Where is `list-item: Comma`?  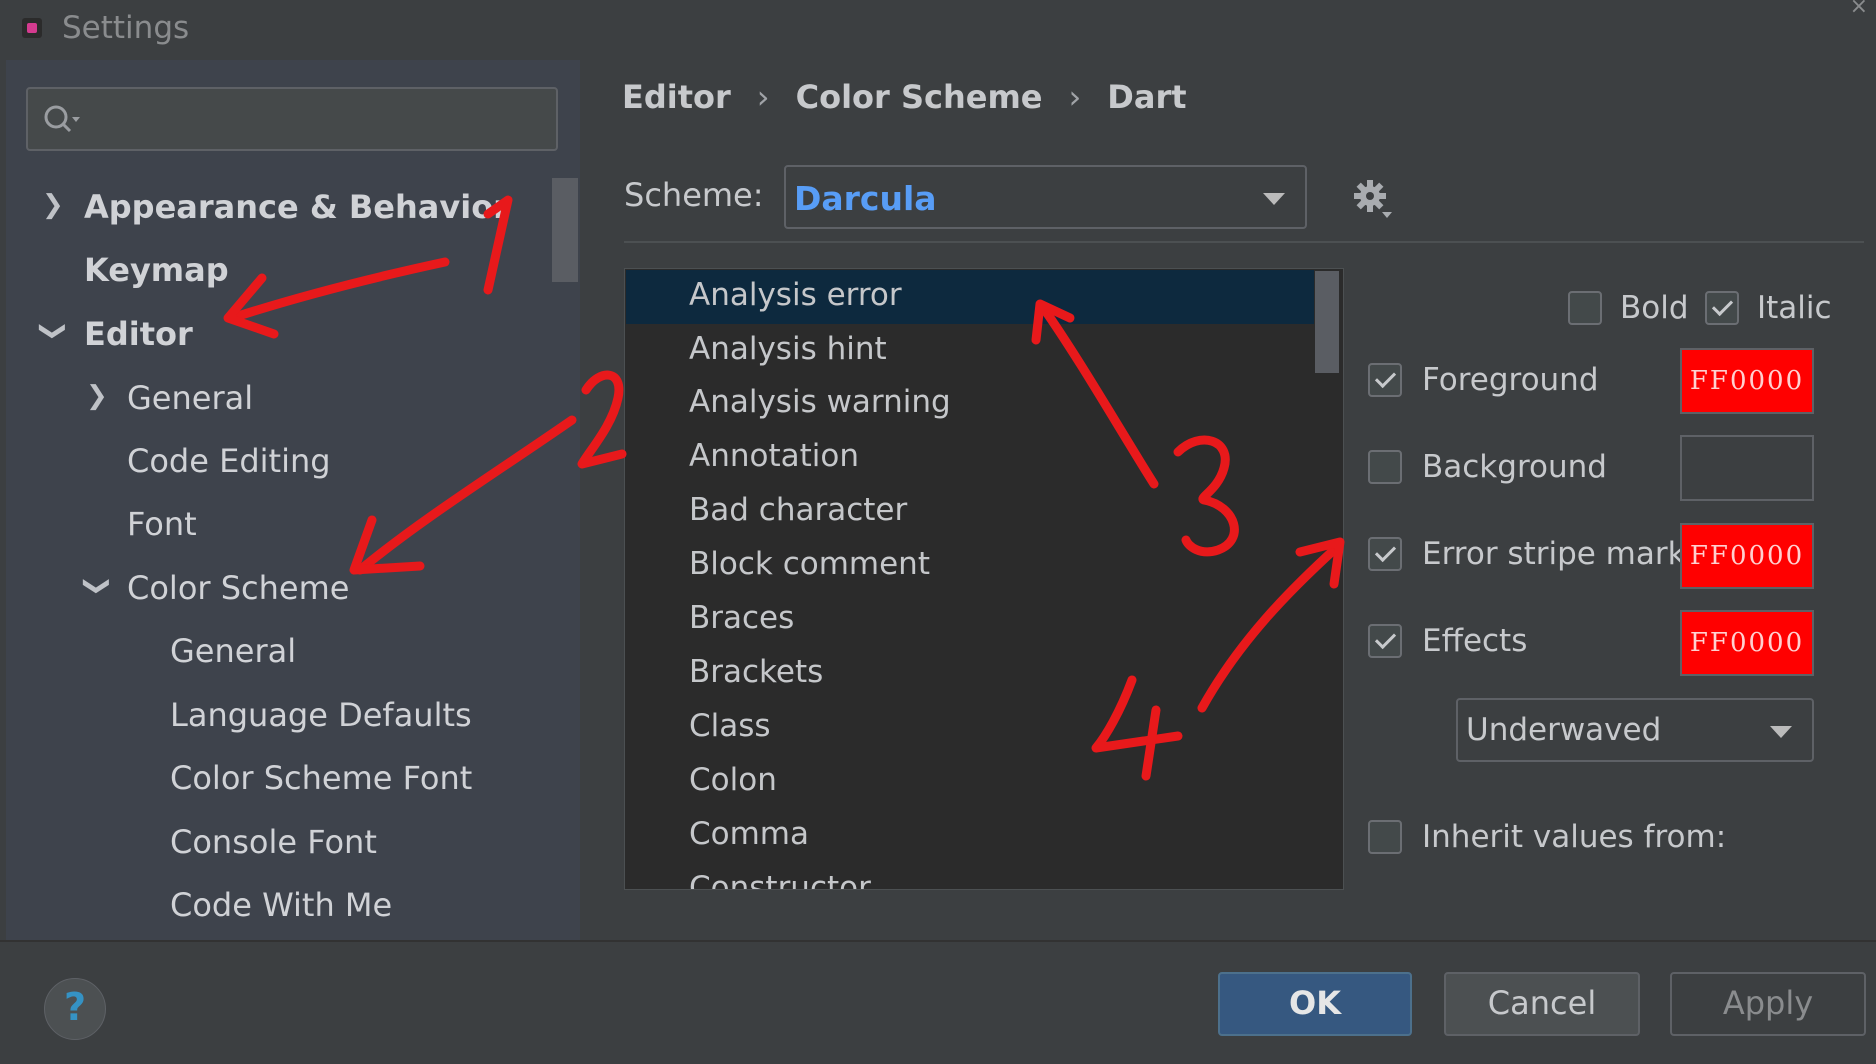 list-item: Comma is located at coordinates (749, 834).